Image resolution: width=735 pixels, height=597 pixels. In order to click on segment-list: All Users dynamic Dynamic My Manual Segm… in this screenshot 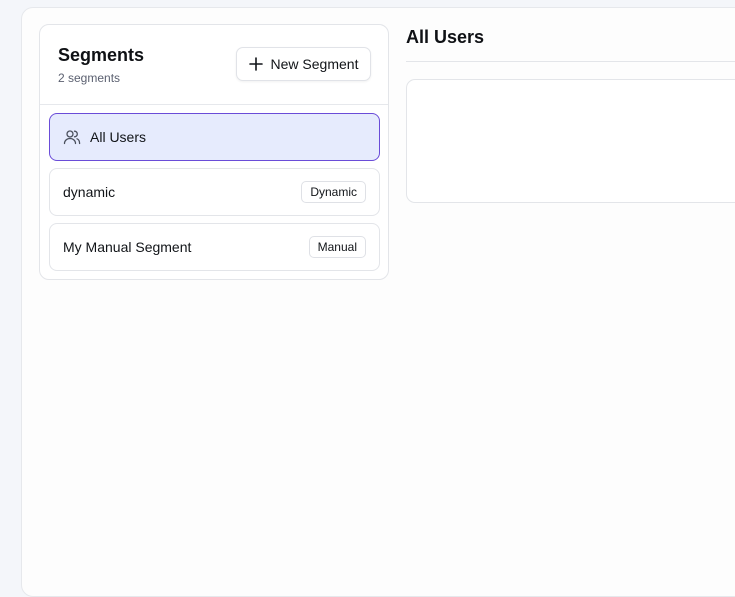, I will do `click(214, 195)`.